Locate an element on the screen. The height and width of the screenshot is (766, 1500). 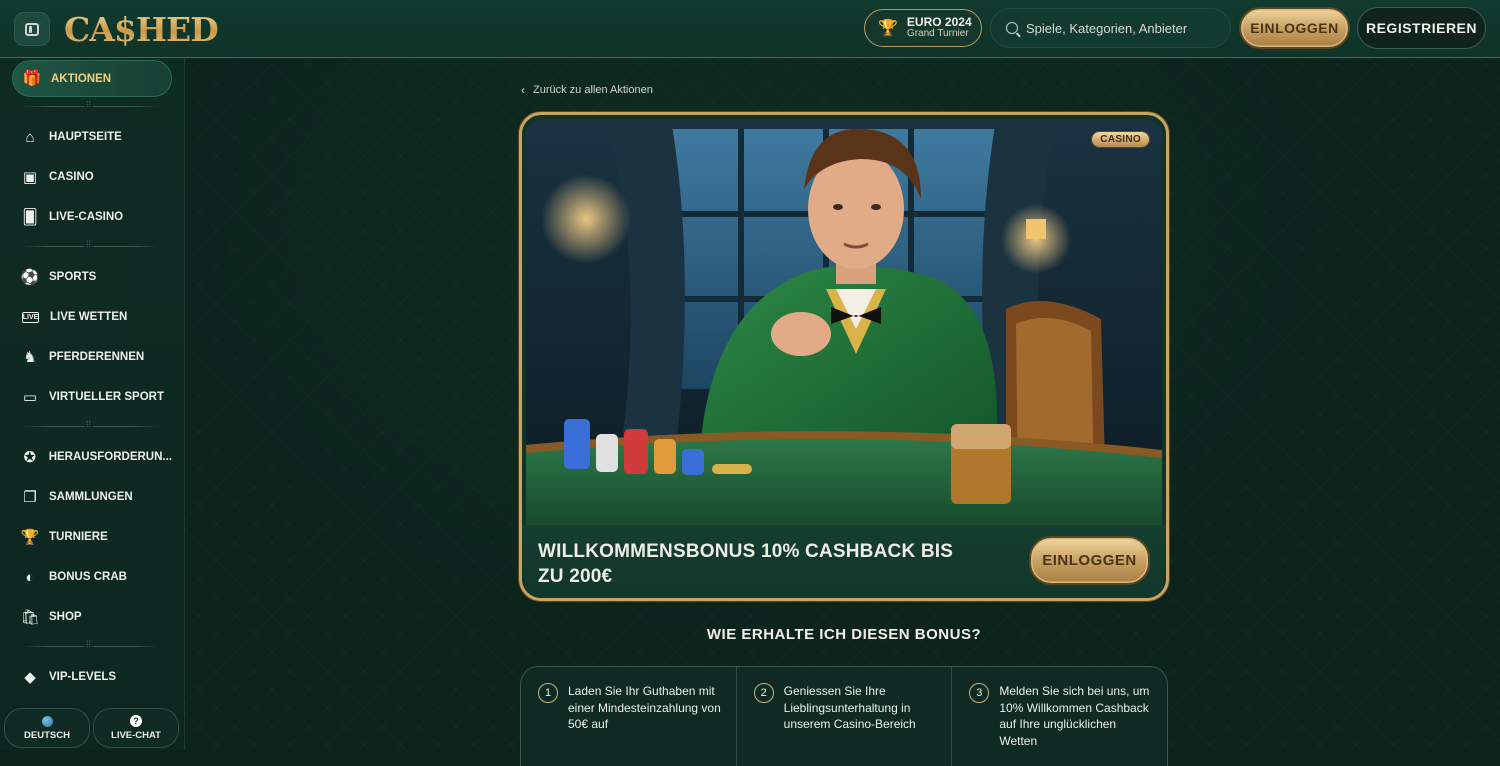
chevron-left-icon: ‹ is located at coordinates (523, 90).